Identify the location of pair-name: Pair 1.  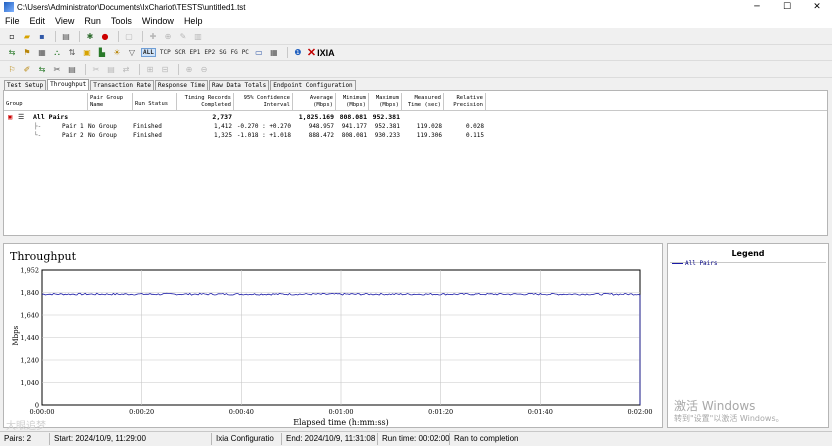
(73, 126).